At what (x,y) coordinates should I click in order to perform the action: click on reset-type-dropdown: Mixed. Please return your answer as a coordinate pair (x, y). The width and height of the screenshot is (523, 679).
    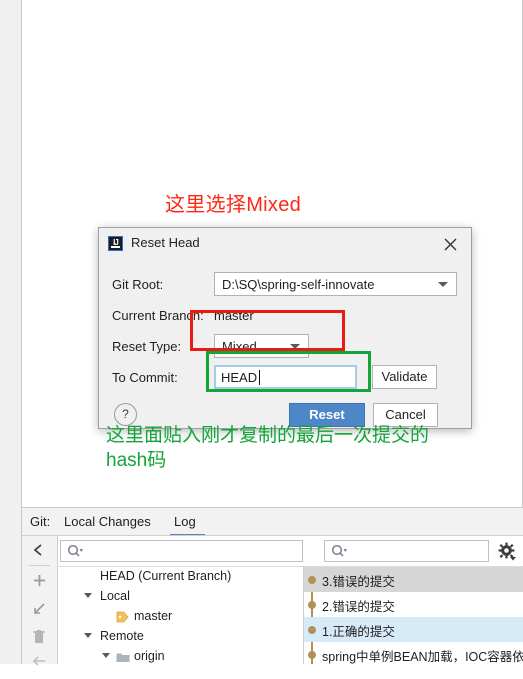
    Looking at the image, I should click on (261, 346).